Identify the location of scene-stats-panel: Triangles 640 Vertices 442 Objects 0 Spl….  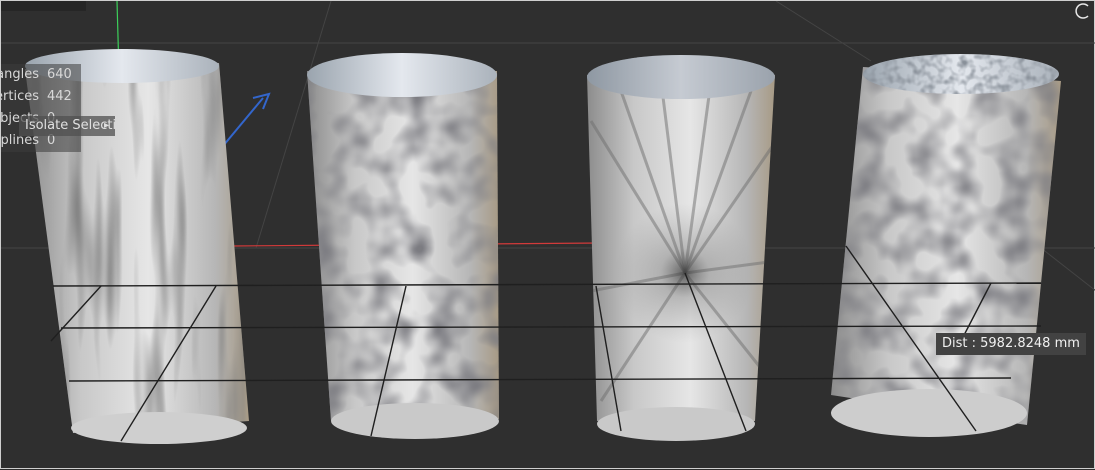
(41, 108).